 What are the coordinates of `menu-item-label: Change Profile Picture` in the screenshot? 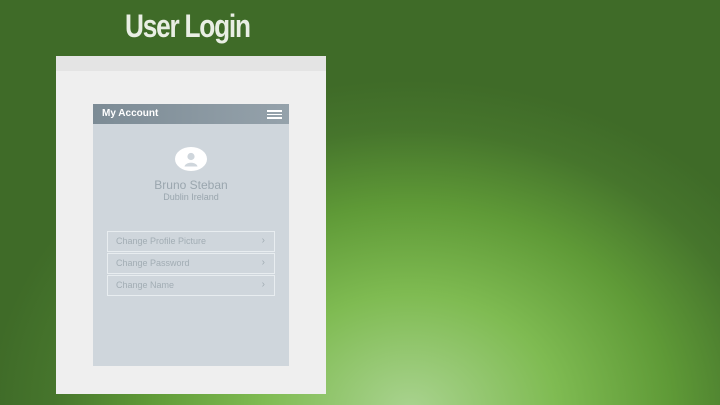 It's located at (161, 241).